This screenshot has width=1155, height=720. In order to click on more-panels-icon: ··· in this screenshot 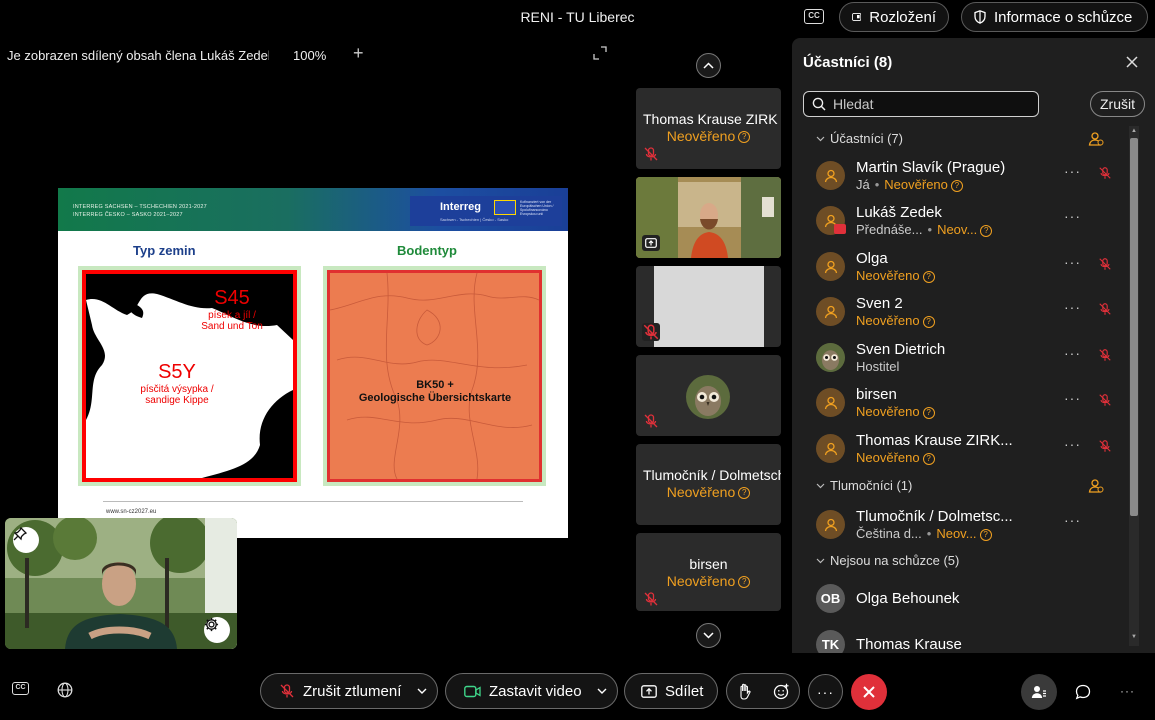, I will do `click(1127, 691)`.